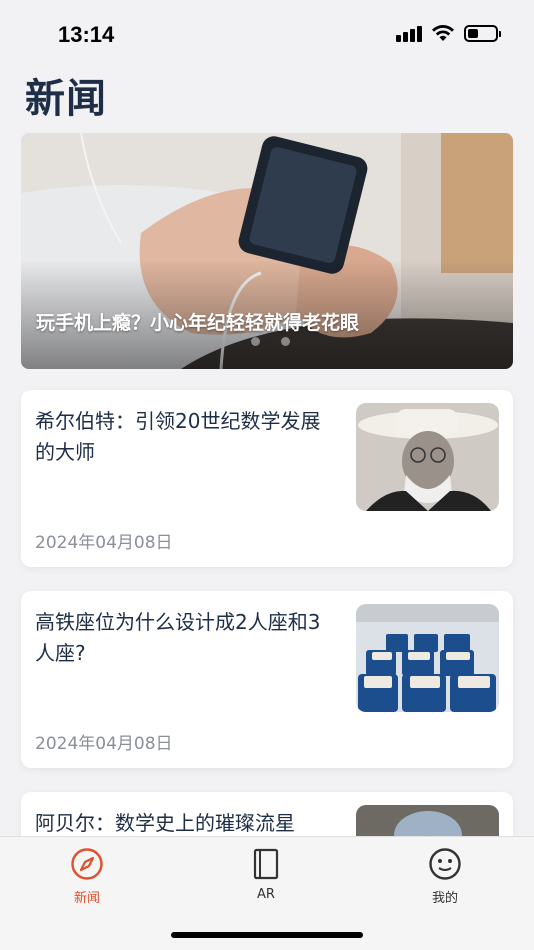 Image resolution: width=534 pixels, height=950 pixels. Describe the element at coordinates (198, 323) in the screenshot. I see `banner-caption: 玩手机上瘾？小心年纪轻轻就得老花眼` at that location.